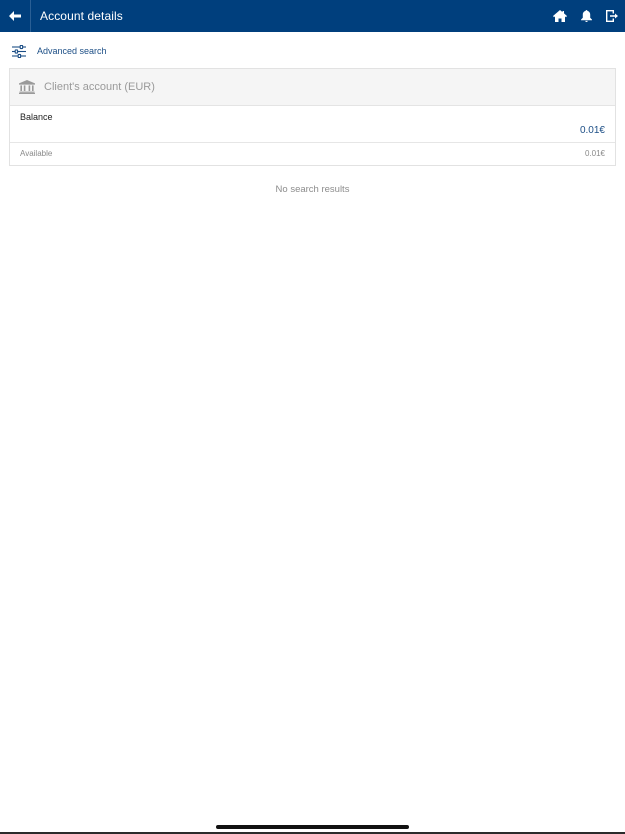  I want to click on logout-icon, so click(612, 16).